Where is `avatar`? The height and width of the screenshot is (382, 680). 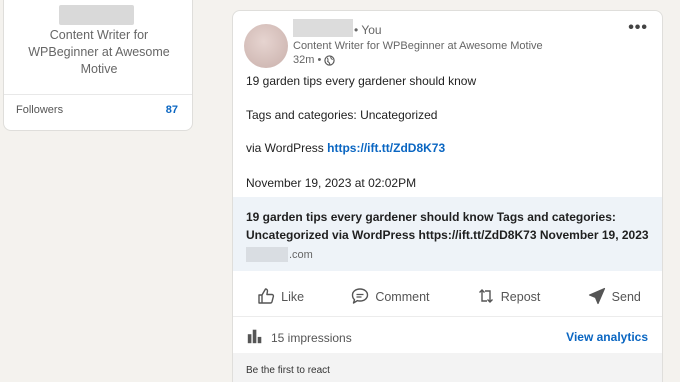
avatar is located at coordinates (266, 46).